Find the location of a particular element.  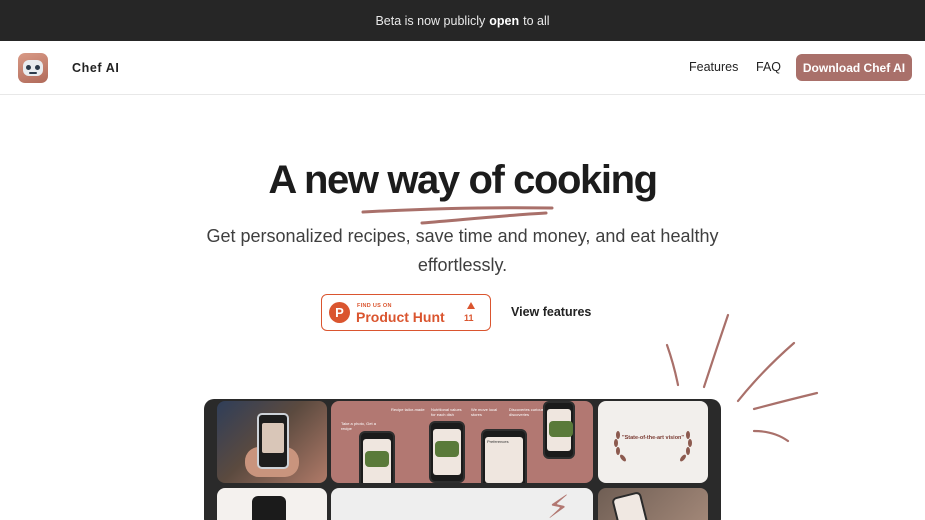

upvote-arrow-icon is located at coordinates (471, 305).